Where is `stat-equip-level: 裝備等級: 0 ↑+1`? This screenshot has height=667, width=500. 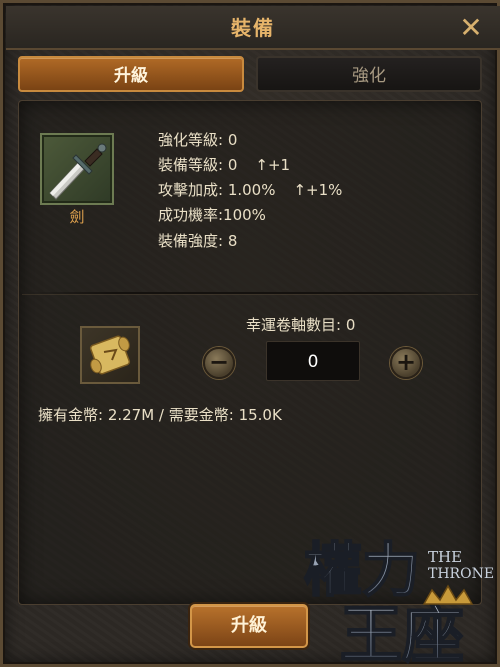 stat-equip-level: 裝備等級: 0 ↑+1 is located at coordinates (224, 164).